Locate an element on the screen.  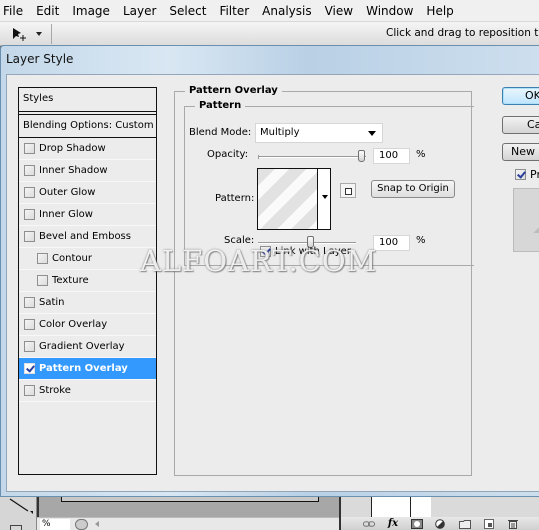
style-item-contour: Contour is located at coordinates (87, 259).